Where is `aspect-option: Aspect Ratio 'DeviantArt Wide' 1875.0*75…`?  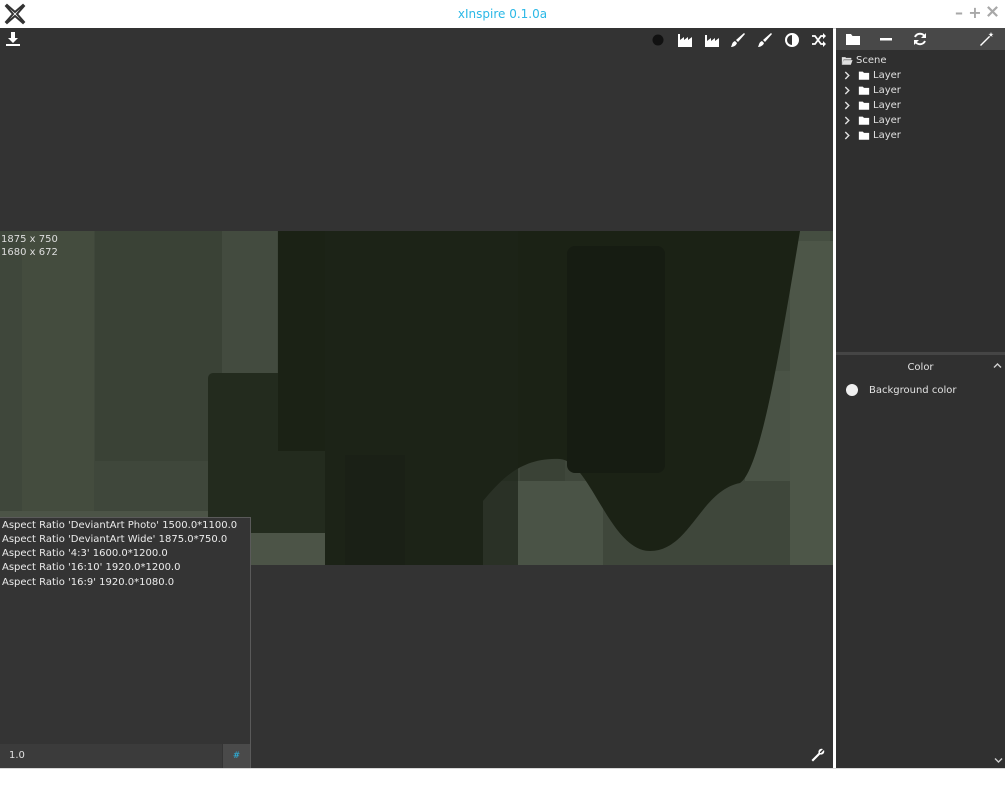 aspect-option: Aspect Ratio 'DeviantArt Wide' 1875.0*75… is located at coordinates (114, 539).